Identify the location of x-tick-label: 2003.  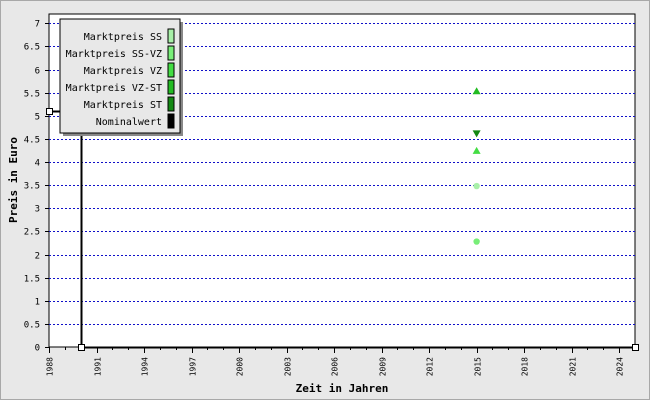
(288, 366).